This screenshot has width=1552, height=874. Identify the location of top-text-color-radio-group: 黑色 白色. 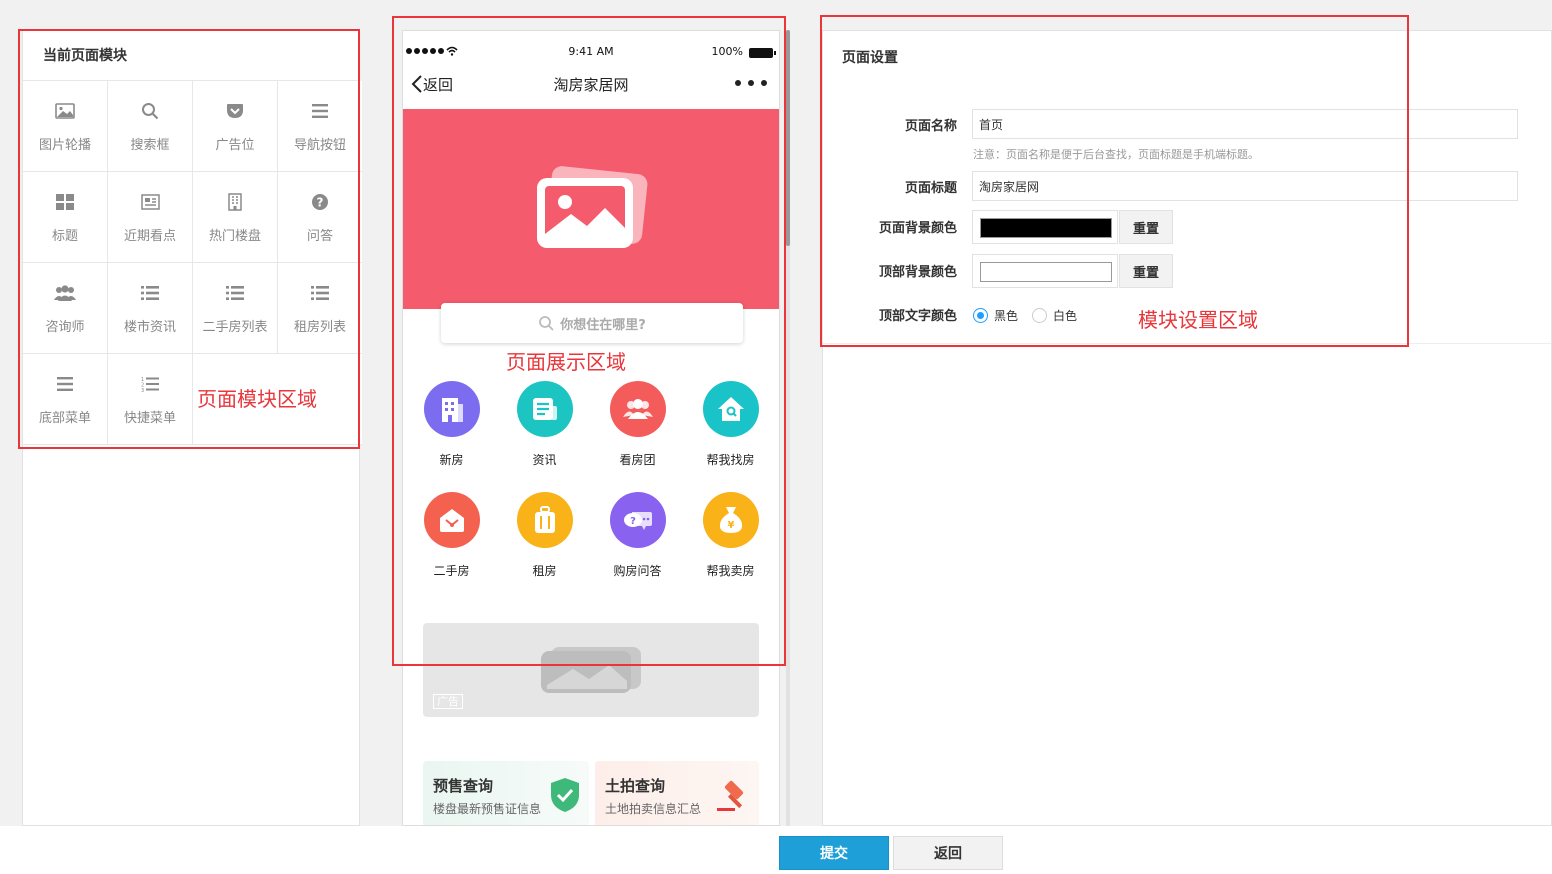
(1025, 315).